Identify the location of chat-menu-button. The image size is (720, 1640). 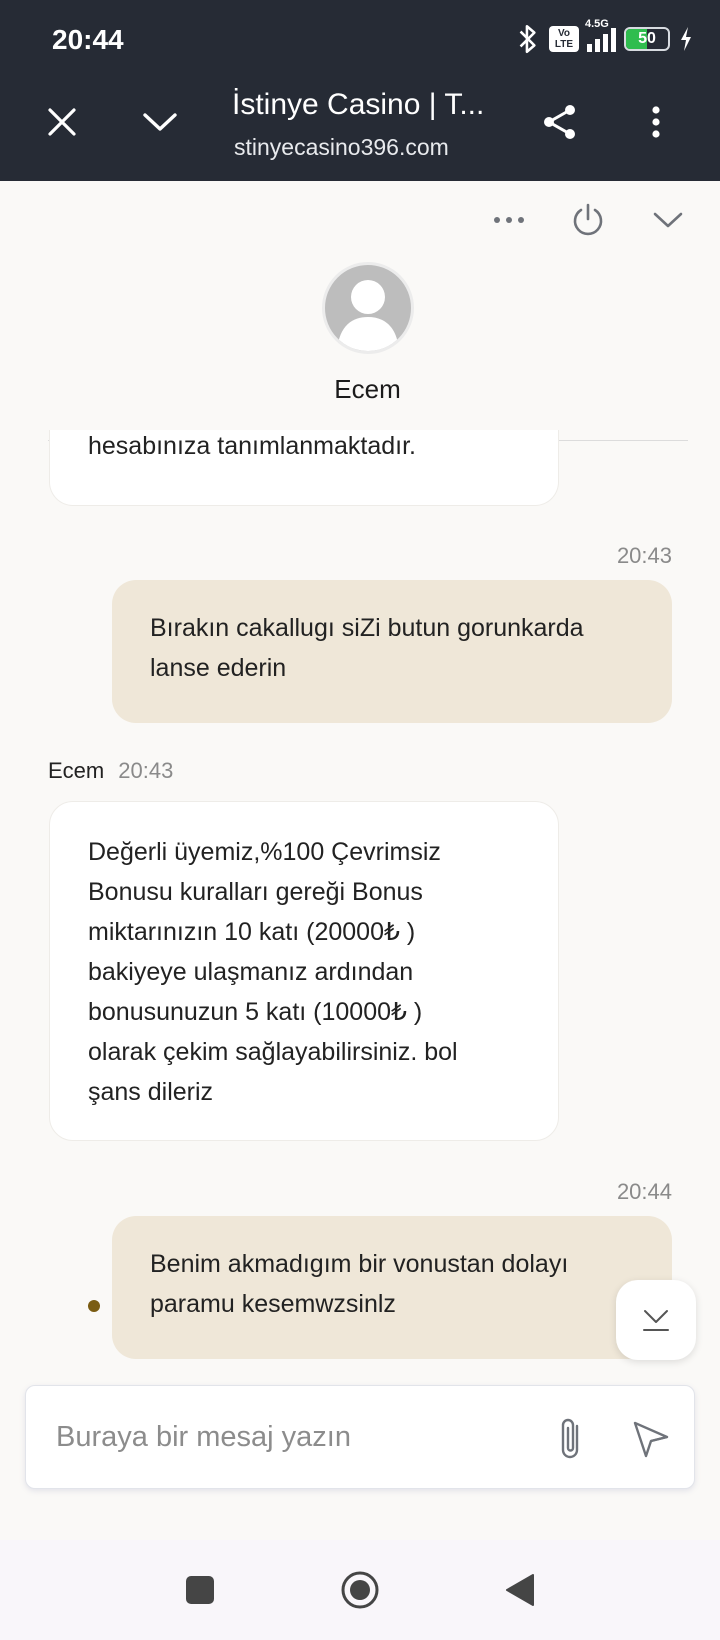
(509, 220).